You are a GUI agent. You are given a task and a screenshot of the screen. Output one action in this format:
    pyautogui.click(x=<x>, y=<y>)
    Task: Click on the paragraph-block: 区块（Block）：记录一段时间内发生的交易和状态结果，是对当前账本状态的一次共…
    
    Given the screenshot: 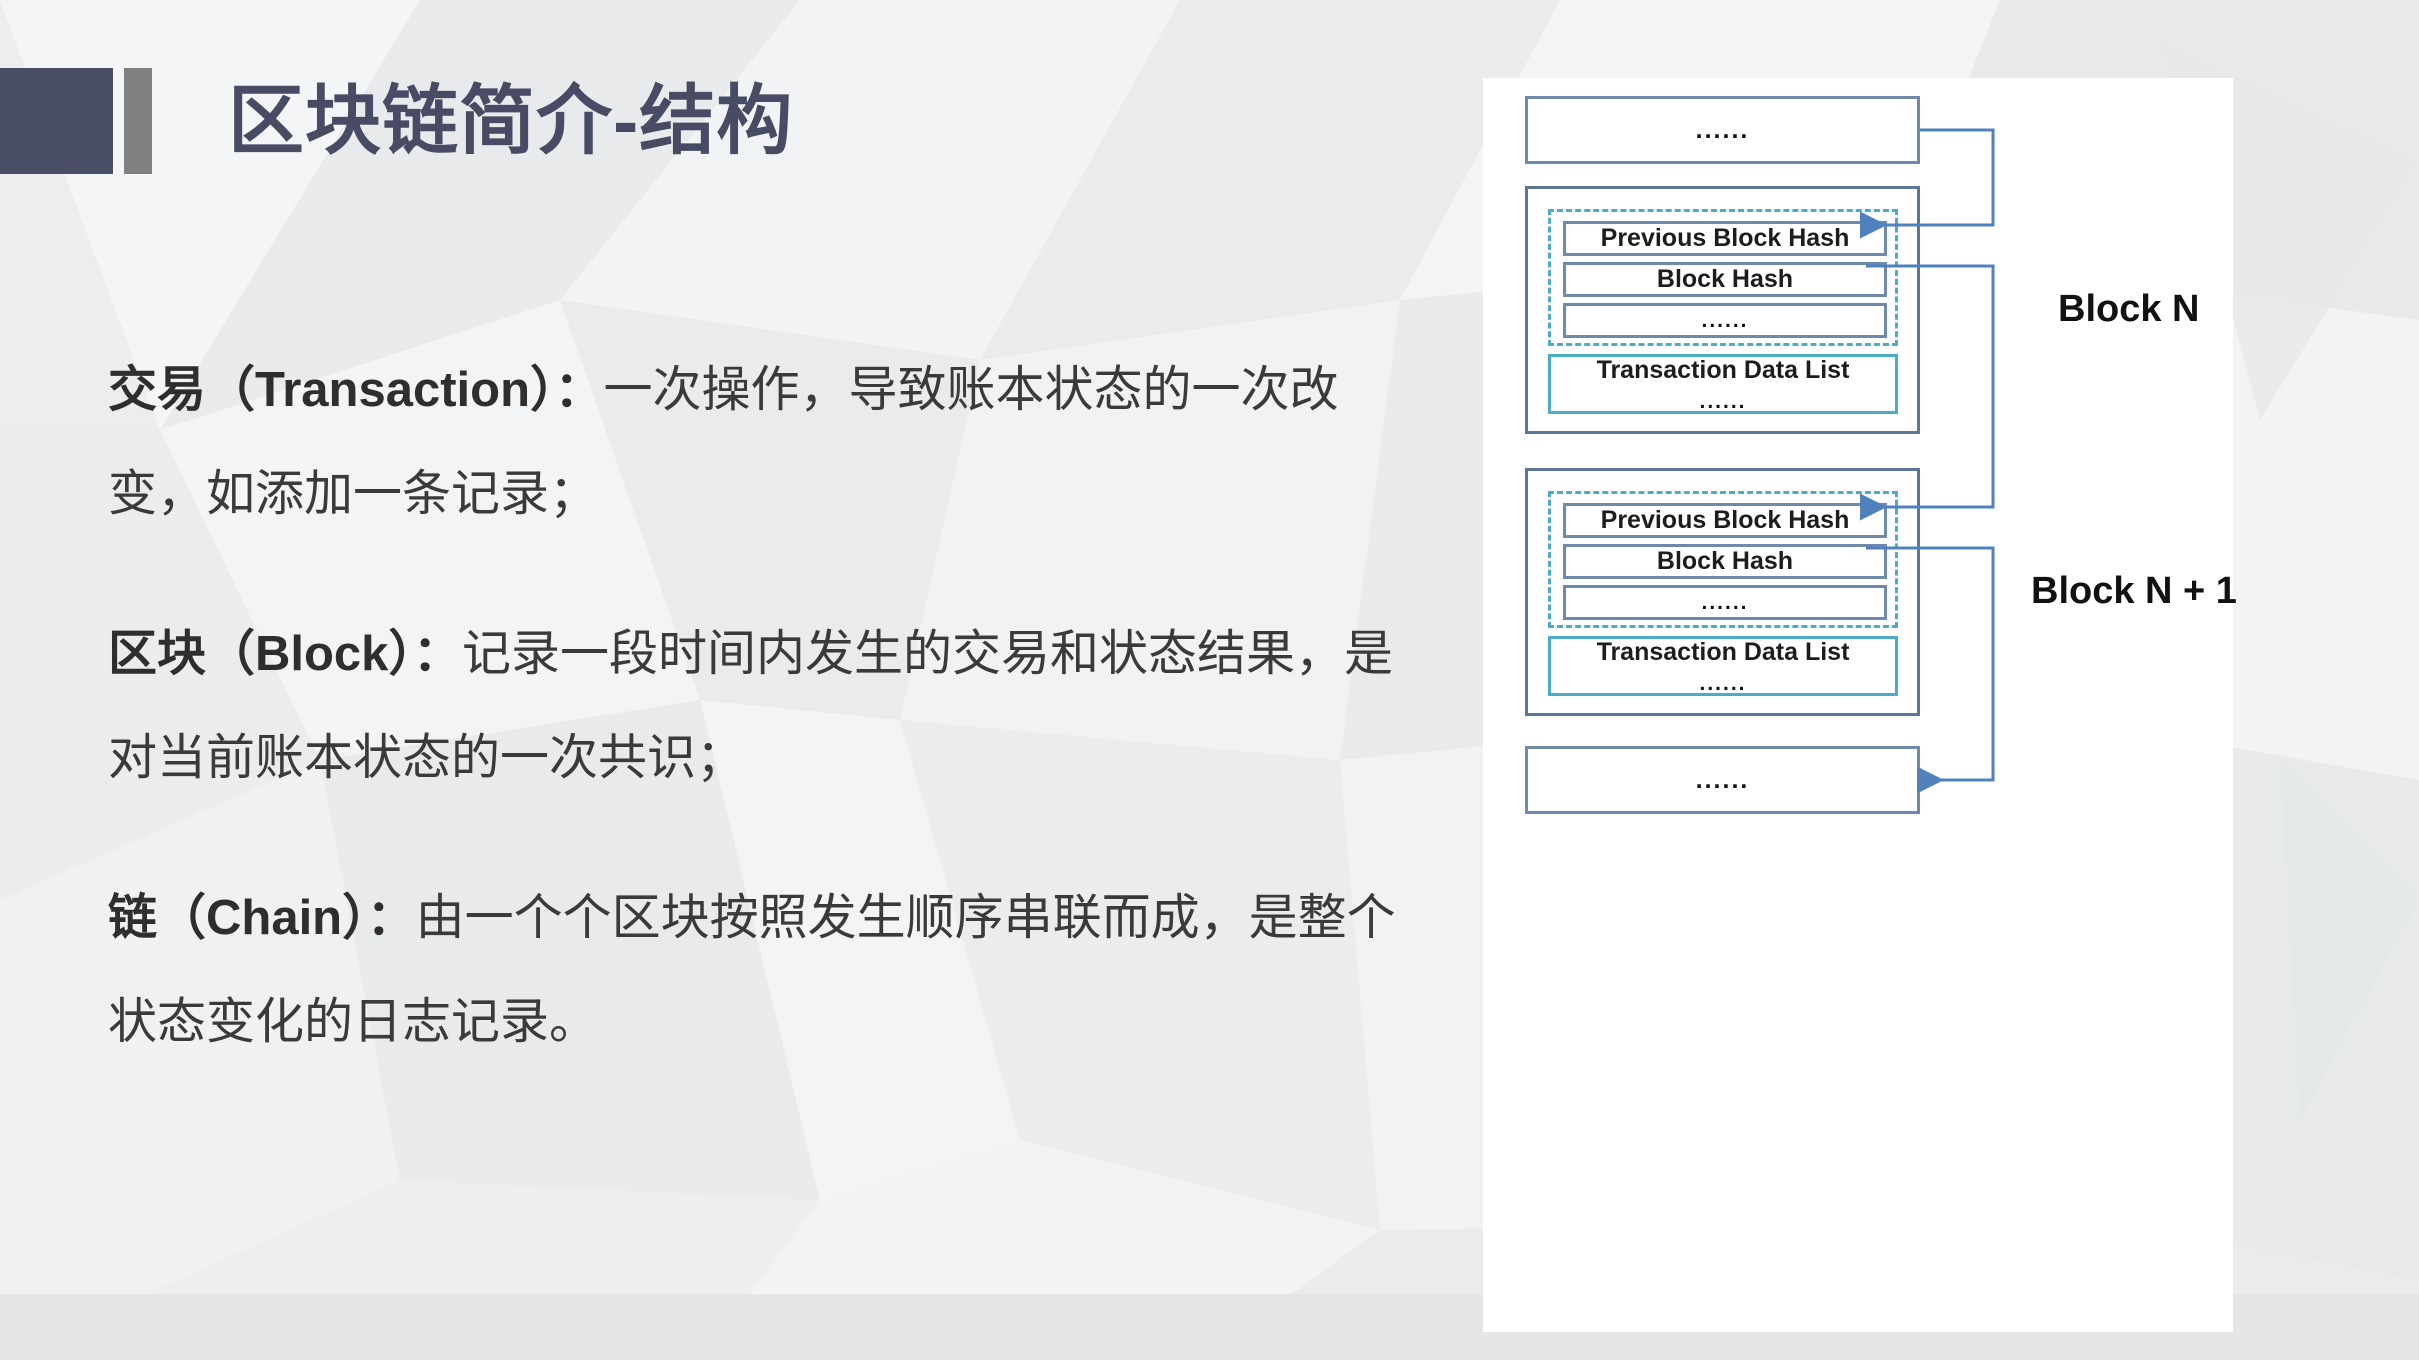 What is the action you would take?
    pyautogui.click(x=763, y=706)
    